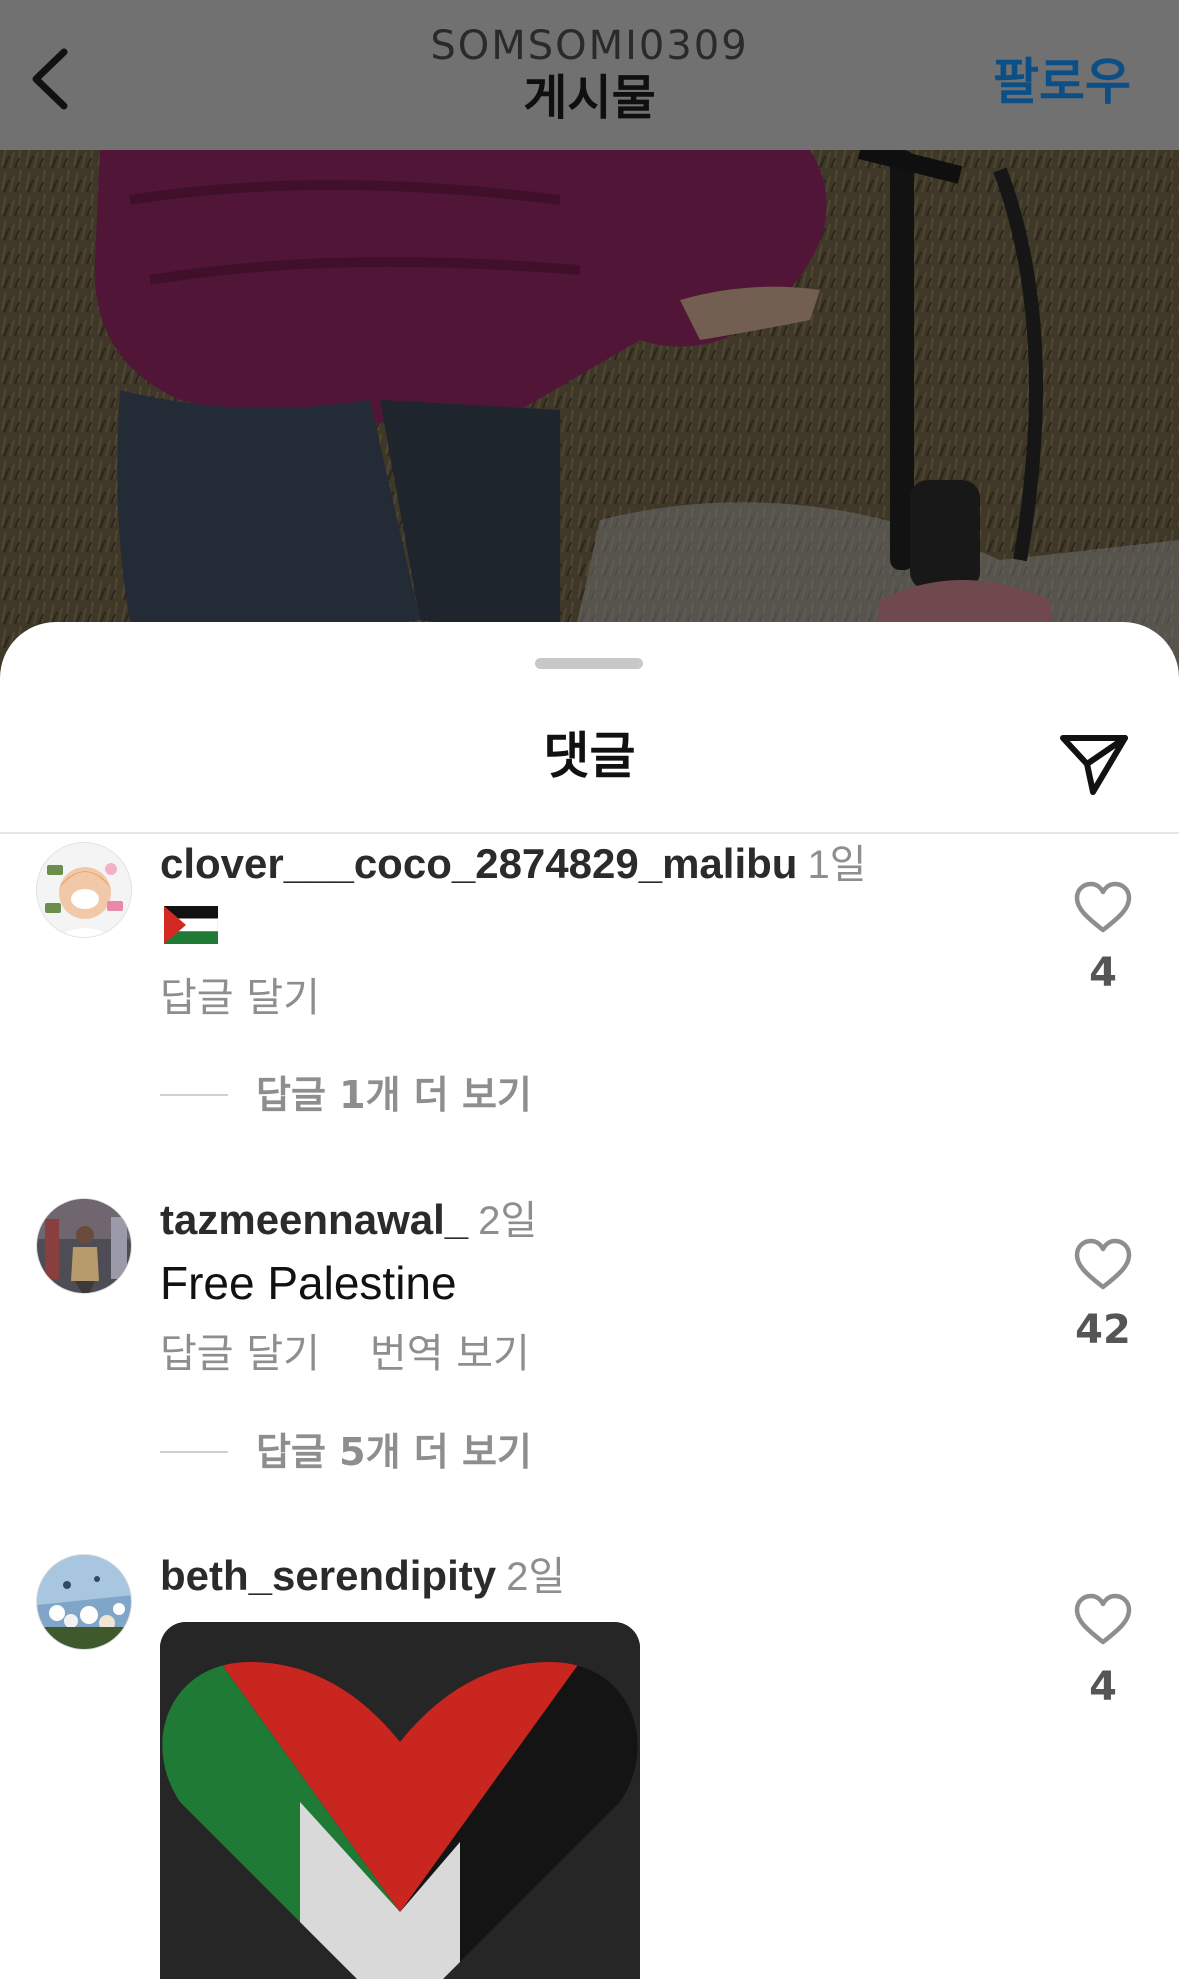 The height and width of the screenshot is (1979, 1179). I want to click on sheet-divider, so click(589, 833).